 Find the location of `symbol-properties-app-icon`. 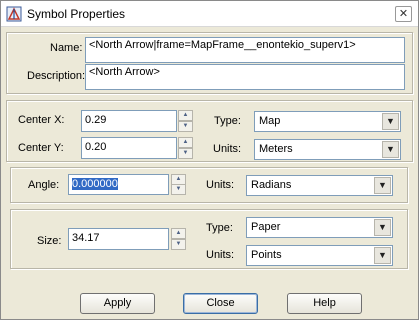

symbol-properties-app-icon is located at coordinates (14, 14).